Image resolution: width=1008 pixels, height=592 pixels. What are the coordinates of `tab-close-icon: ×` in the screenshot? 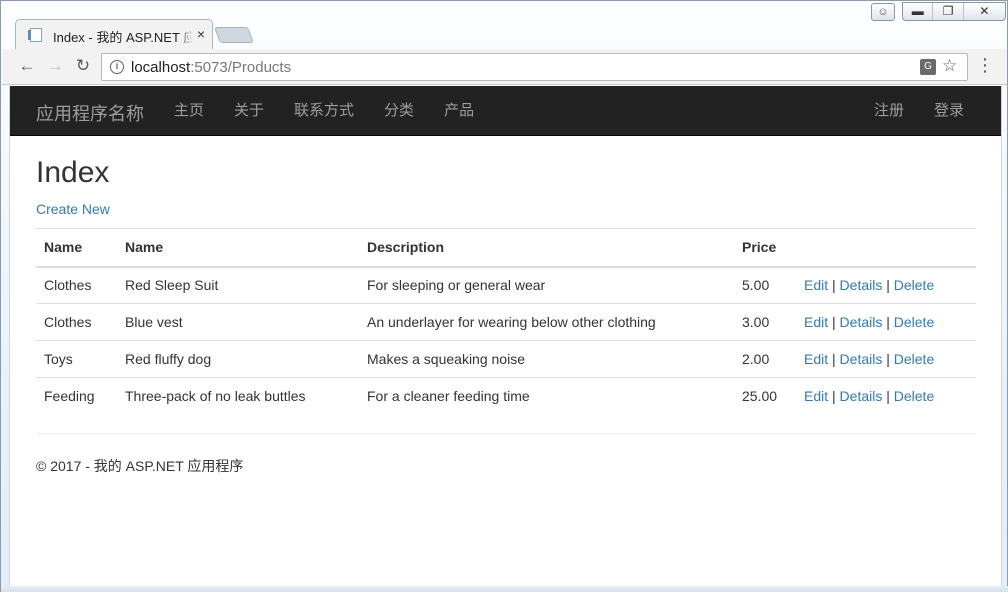 It's located at (201, 34).